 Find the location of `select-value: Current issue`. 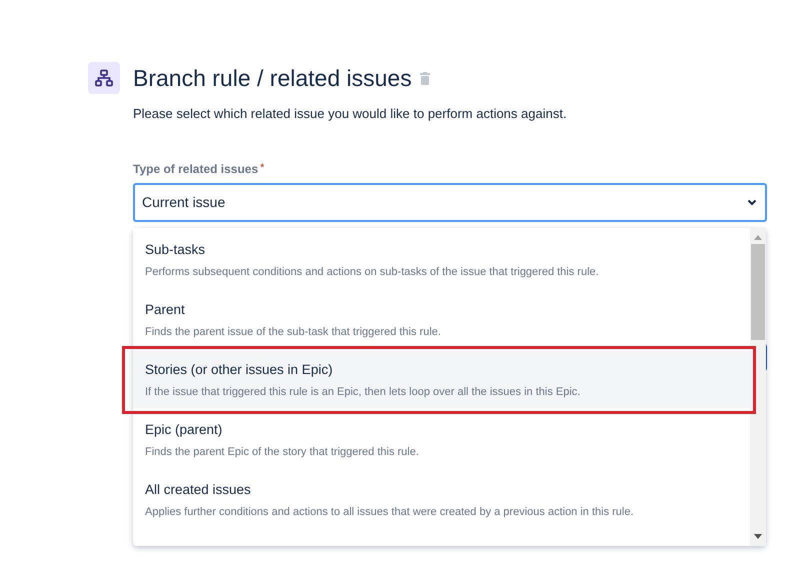

select-value: Current issue is located at coordinates (184, 202).